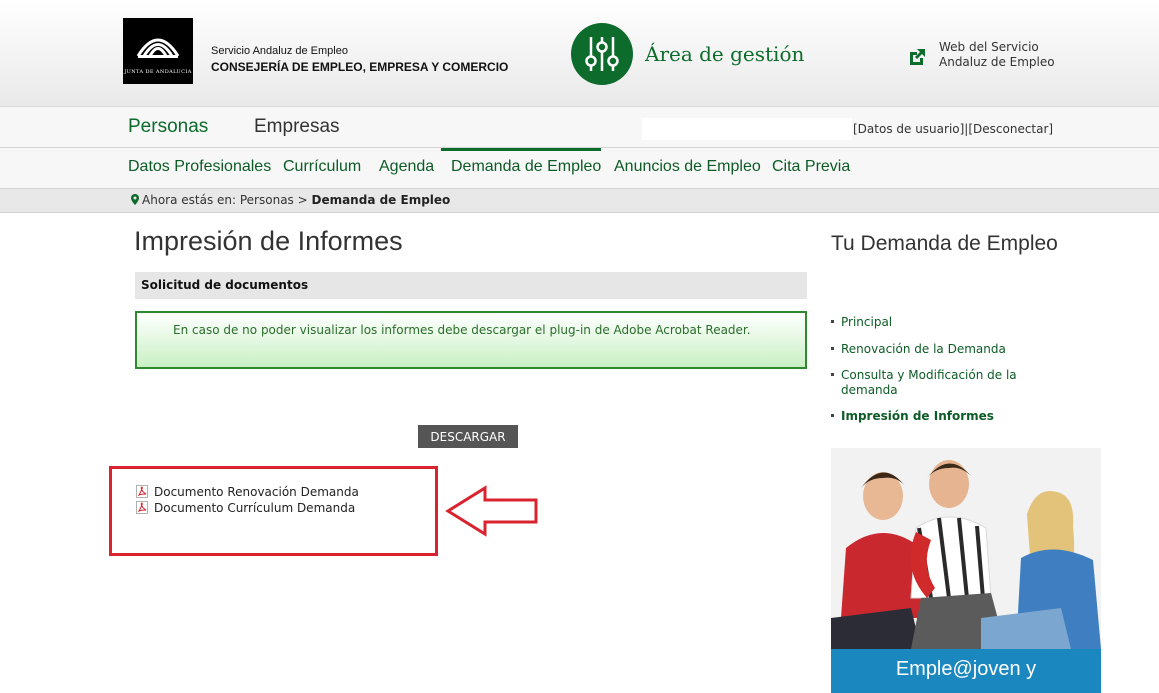 The image size is (1159, 693). Describe the element at coordinates (917, 57) in the screenshot. I see `external-link-icon` at that location.